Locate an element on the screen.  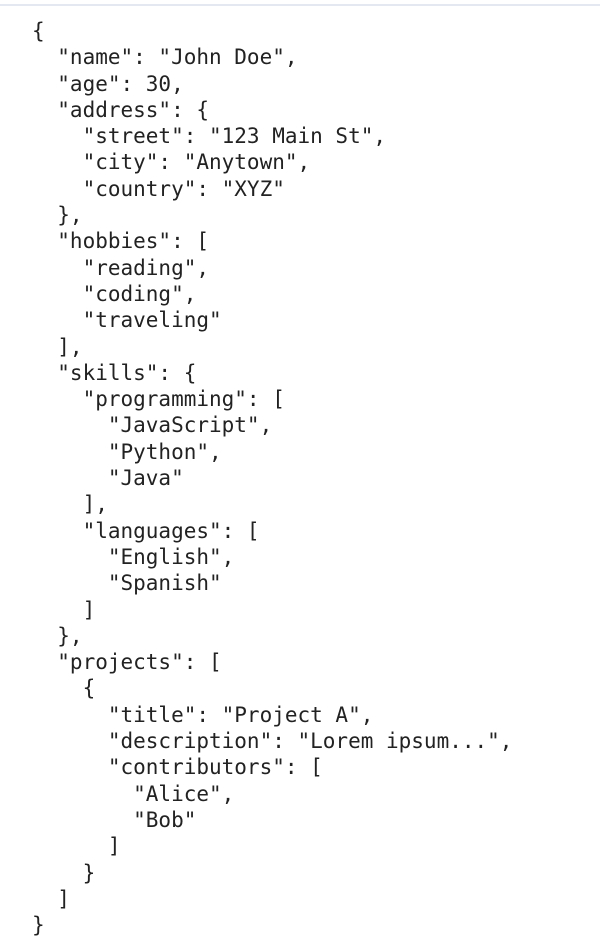
code-line: "coding", is located at coordinates (114, 293).